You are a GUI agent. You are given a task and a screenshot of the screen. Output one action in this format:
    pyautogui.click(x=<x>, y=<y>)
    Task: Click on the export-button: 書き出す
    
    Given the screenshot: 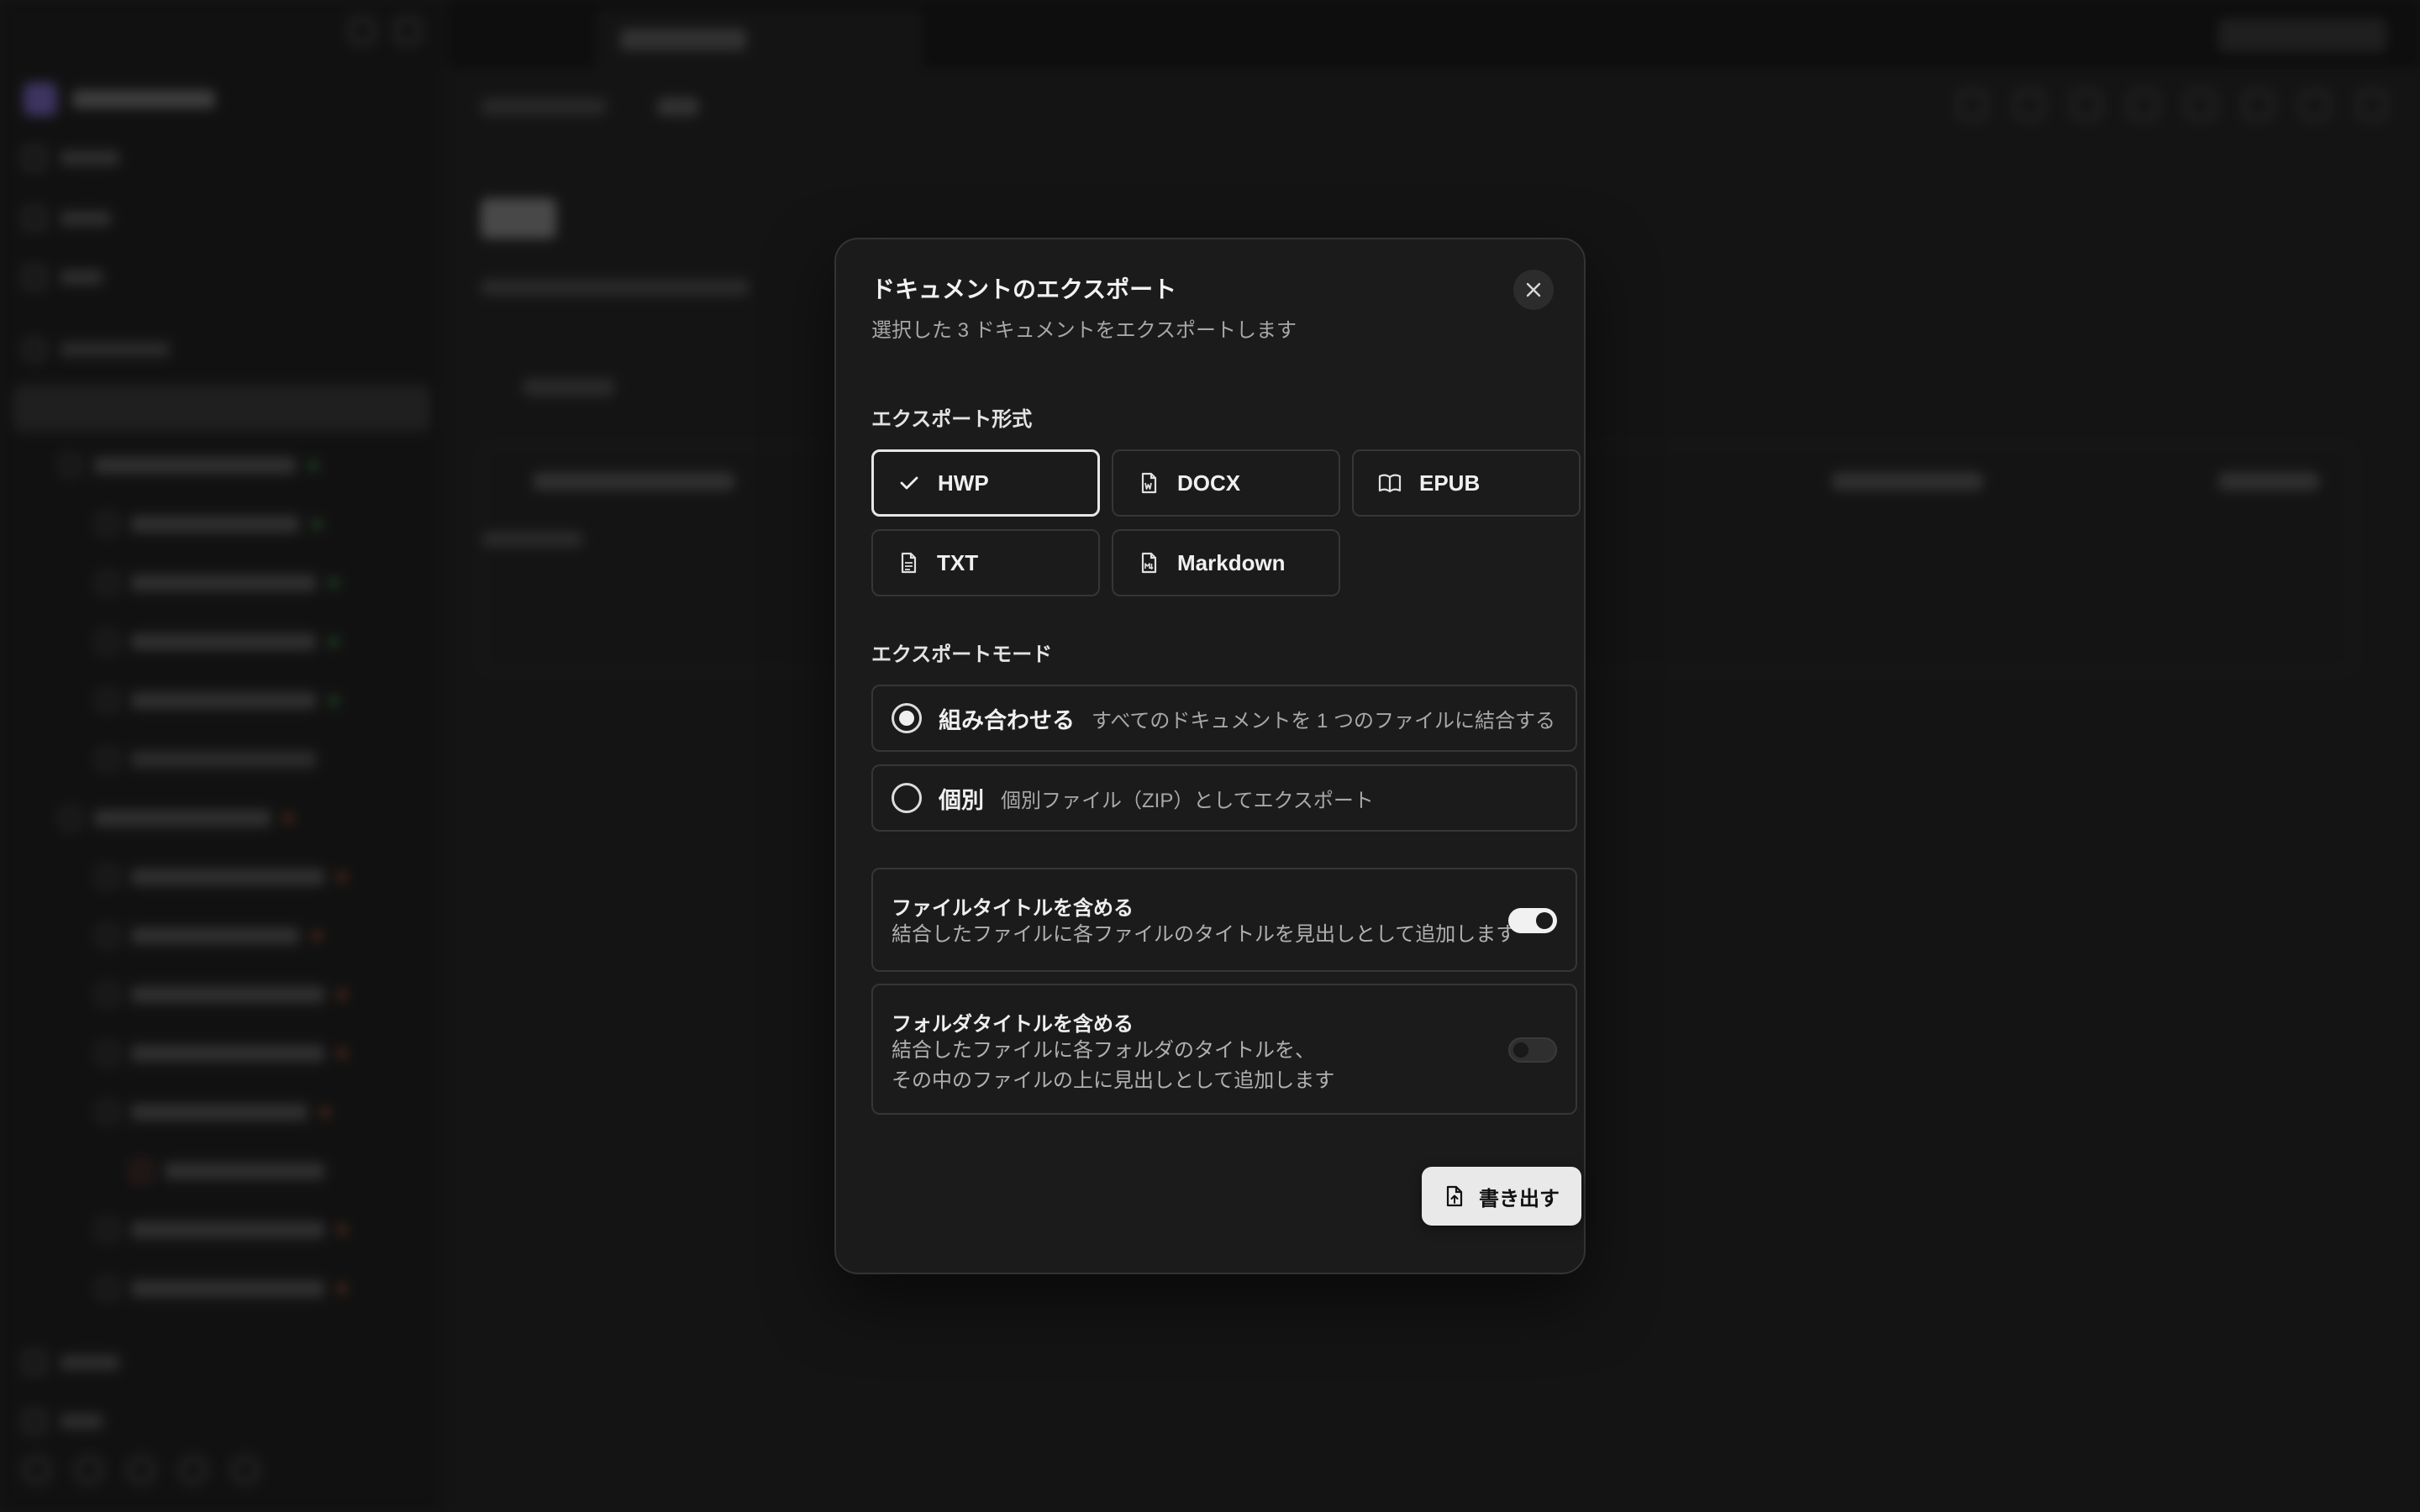 What is the action you would take?
    pyautogui.click(x=1501, y=1196)
    